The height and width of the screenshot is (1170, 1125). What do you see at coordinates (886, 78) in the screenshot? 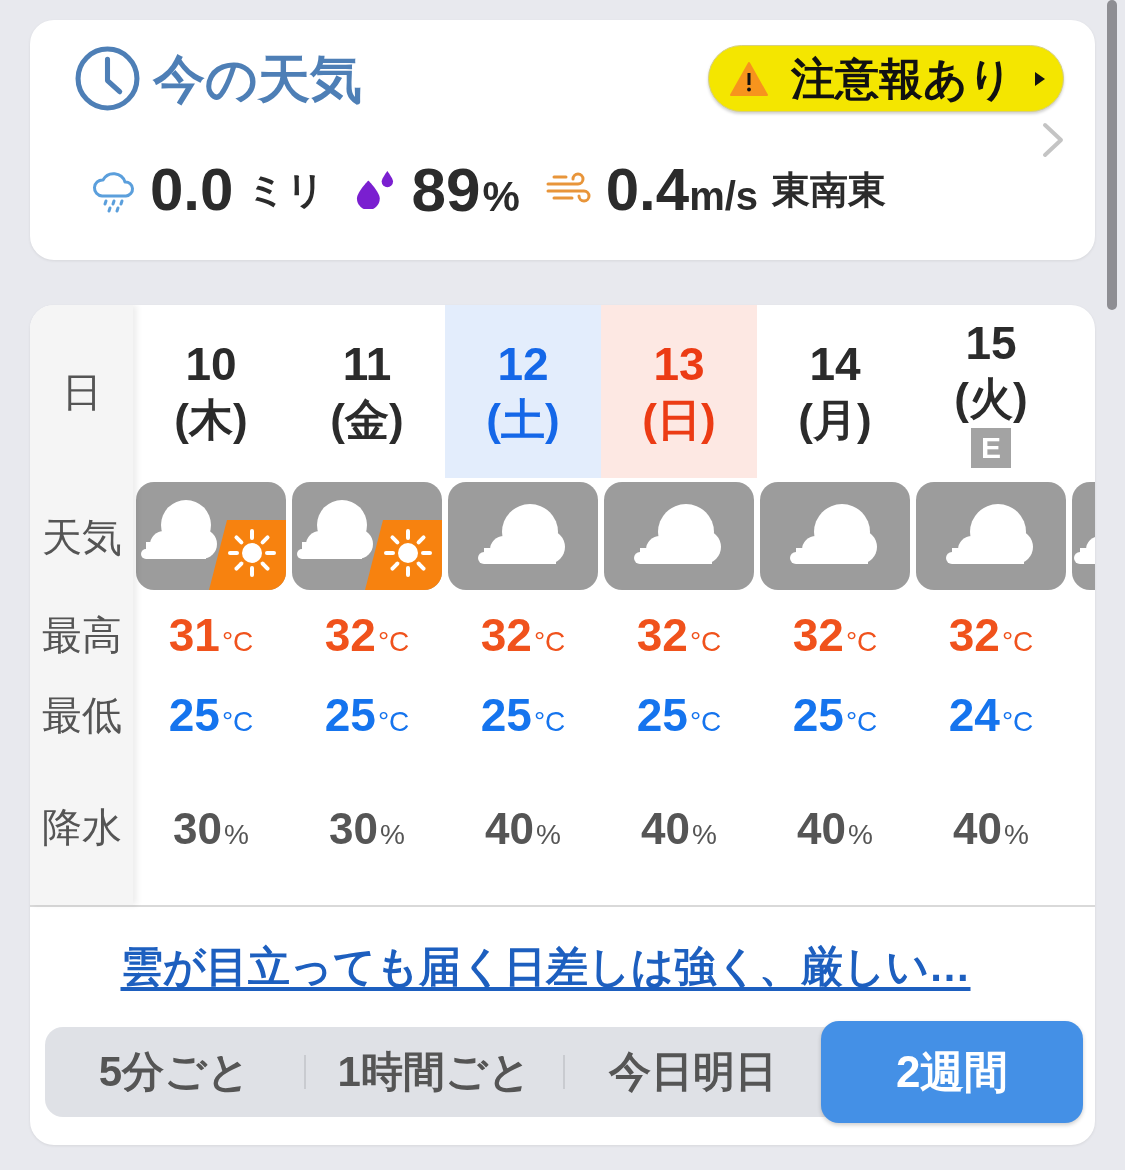
I see `alert-button: 注意報あり` at bounding box center [886, 78].